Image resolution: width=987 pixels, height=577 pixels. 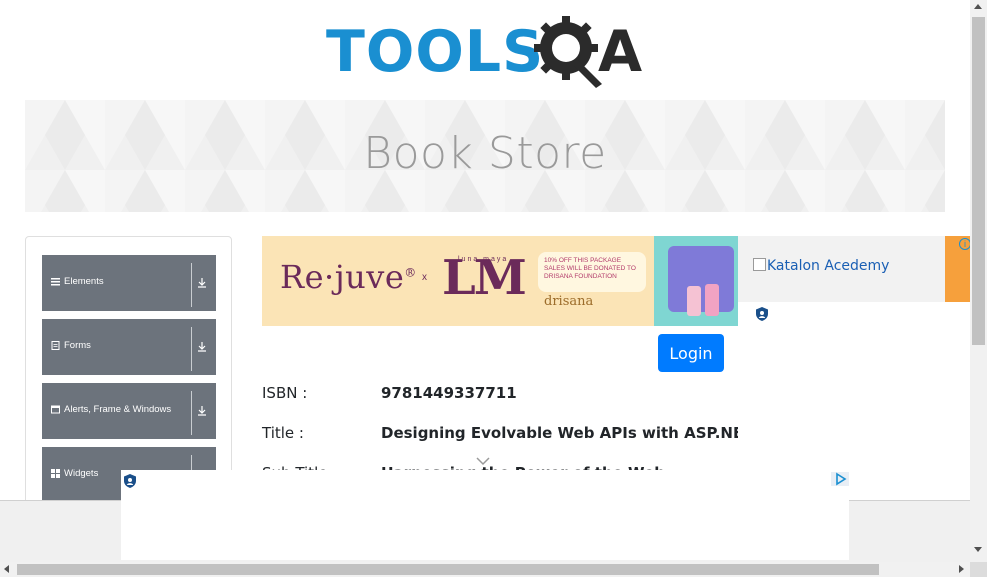 What do you see at coordinates (129, 347) in the screenshot?
I see `sidebar-group-forms: Forms` at bounding box center [129, 347].